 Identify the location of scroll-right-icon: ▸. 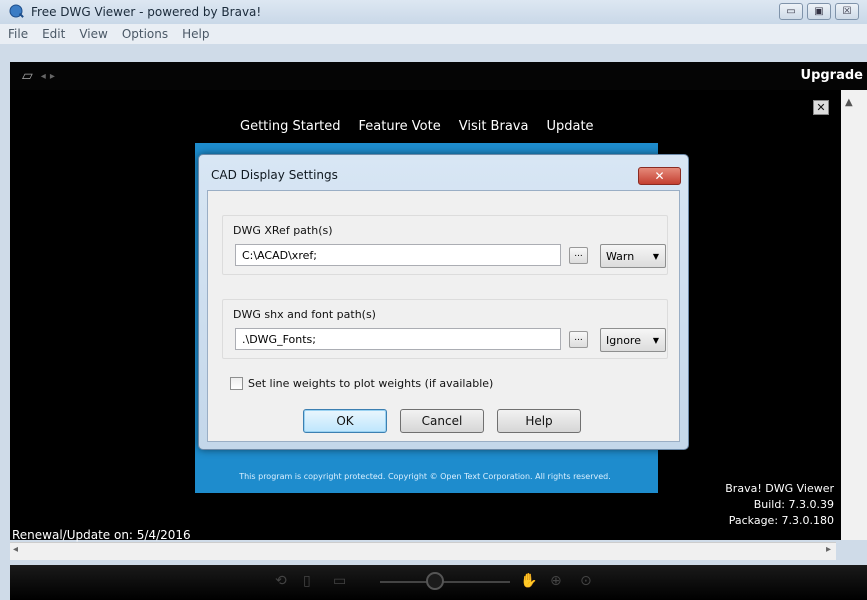
(828, 549).